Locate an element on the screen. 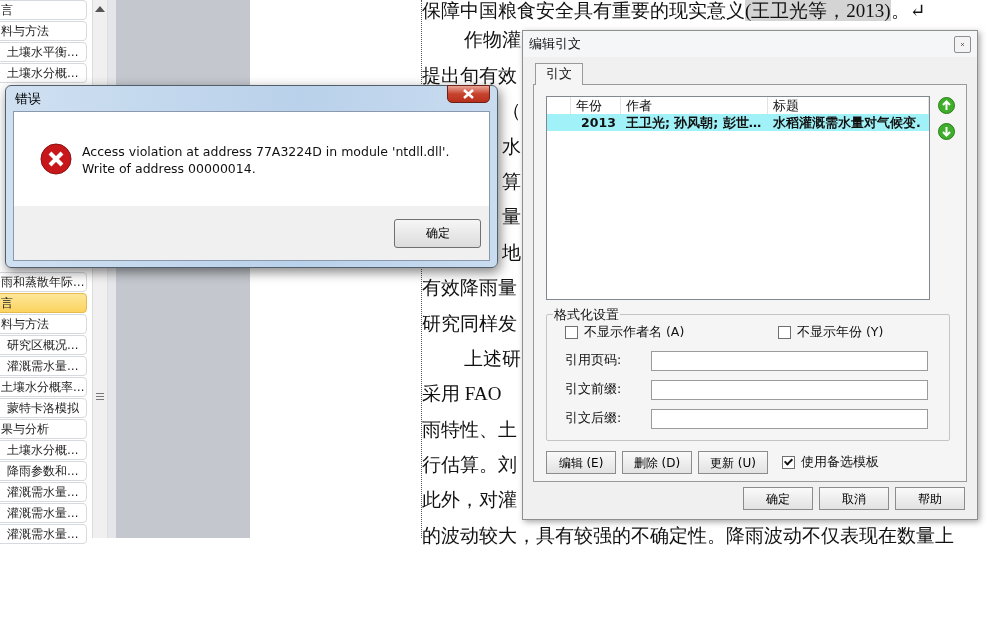 The width and height of the screenshot is (1008, 630). outline-item: 蒙特卡洛模拟 is located at coordinates (43, 408).